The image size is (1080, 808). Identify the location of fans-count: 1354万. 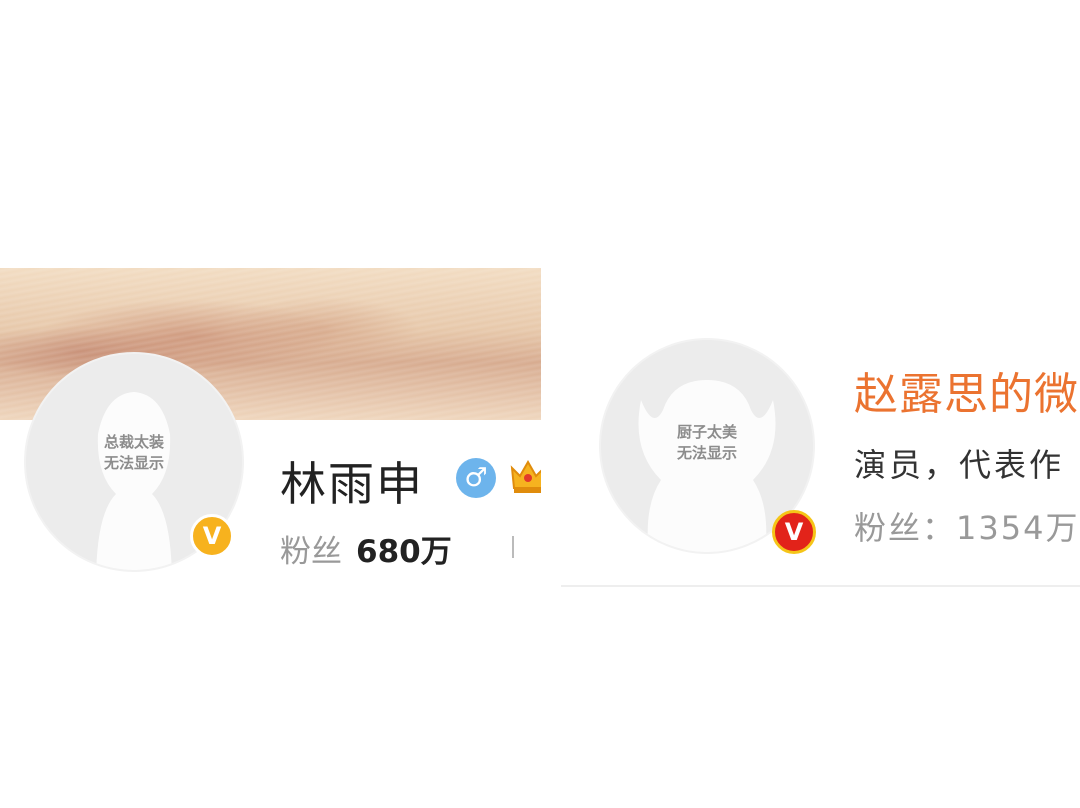
(1018, 528).